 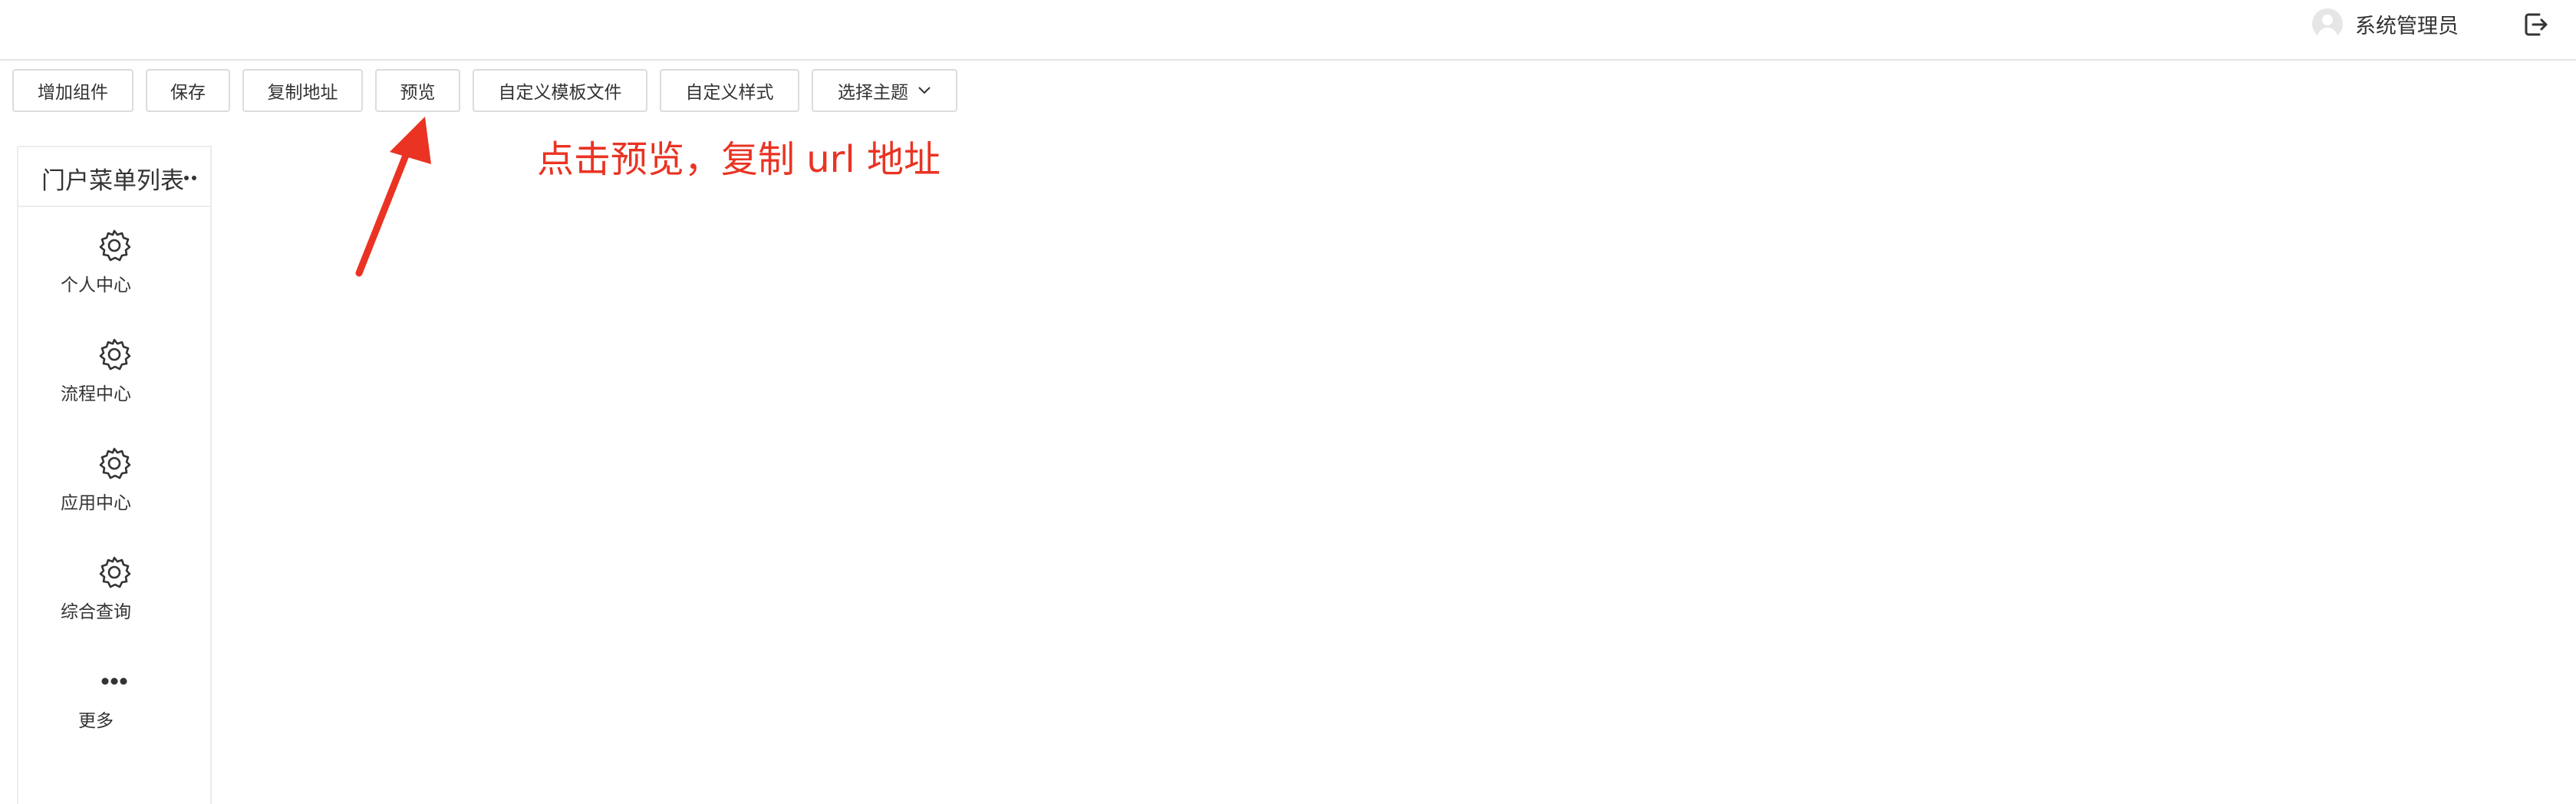 I want to click on portal-menu-sidebar: 门户菜单列表 个人中心 流程中心 应用中心 综合查询 更多, so click(x=114, y=475).